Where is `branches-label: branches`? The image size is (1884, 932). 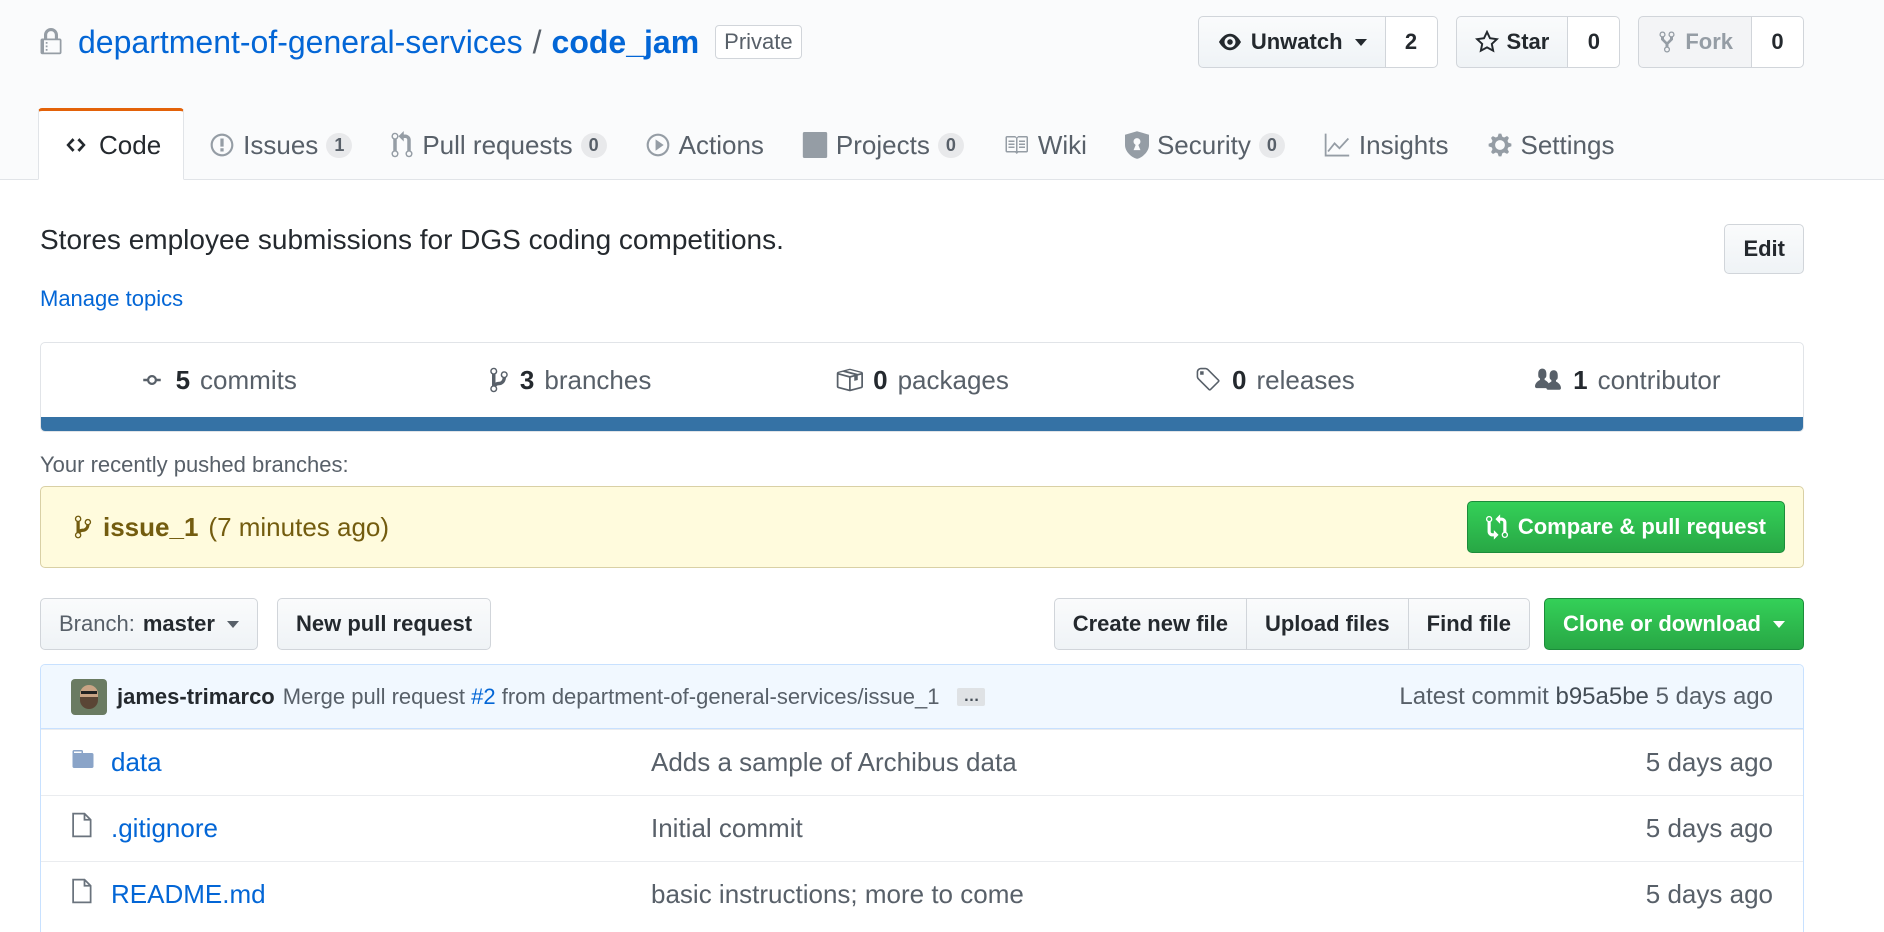 branches-label: branches is located at coordinates (598, 379).